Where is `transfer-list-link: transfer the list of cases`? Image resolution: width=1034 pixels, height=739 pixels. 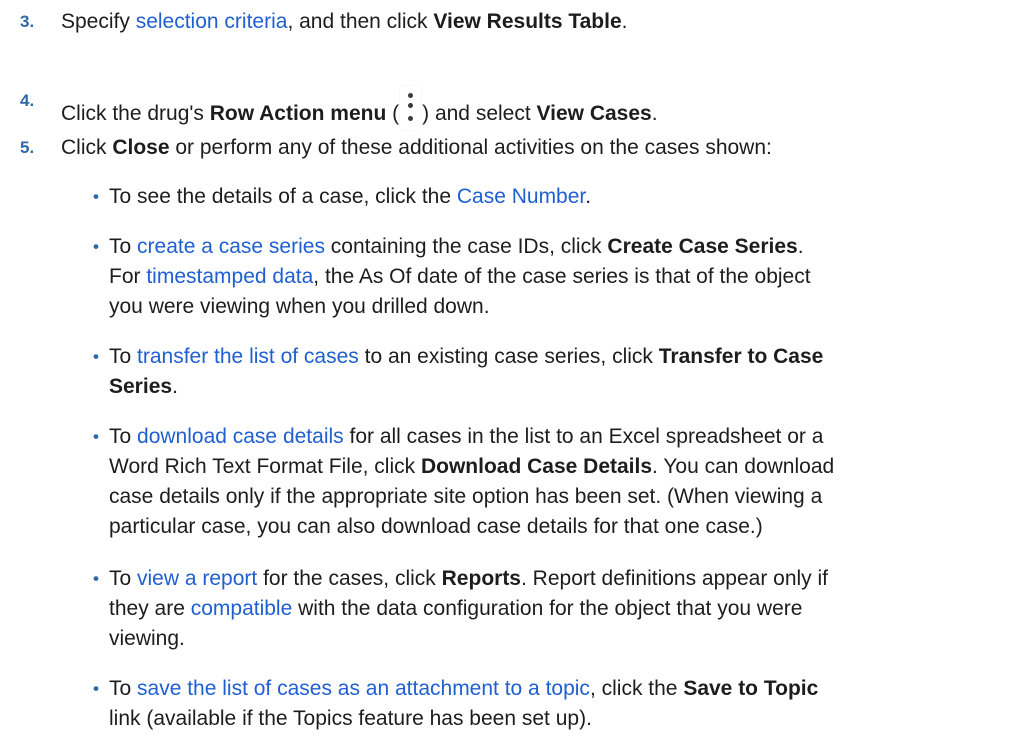 transfer-list-link: transfer the list of cases is located at coordinates (248, 356).